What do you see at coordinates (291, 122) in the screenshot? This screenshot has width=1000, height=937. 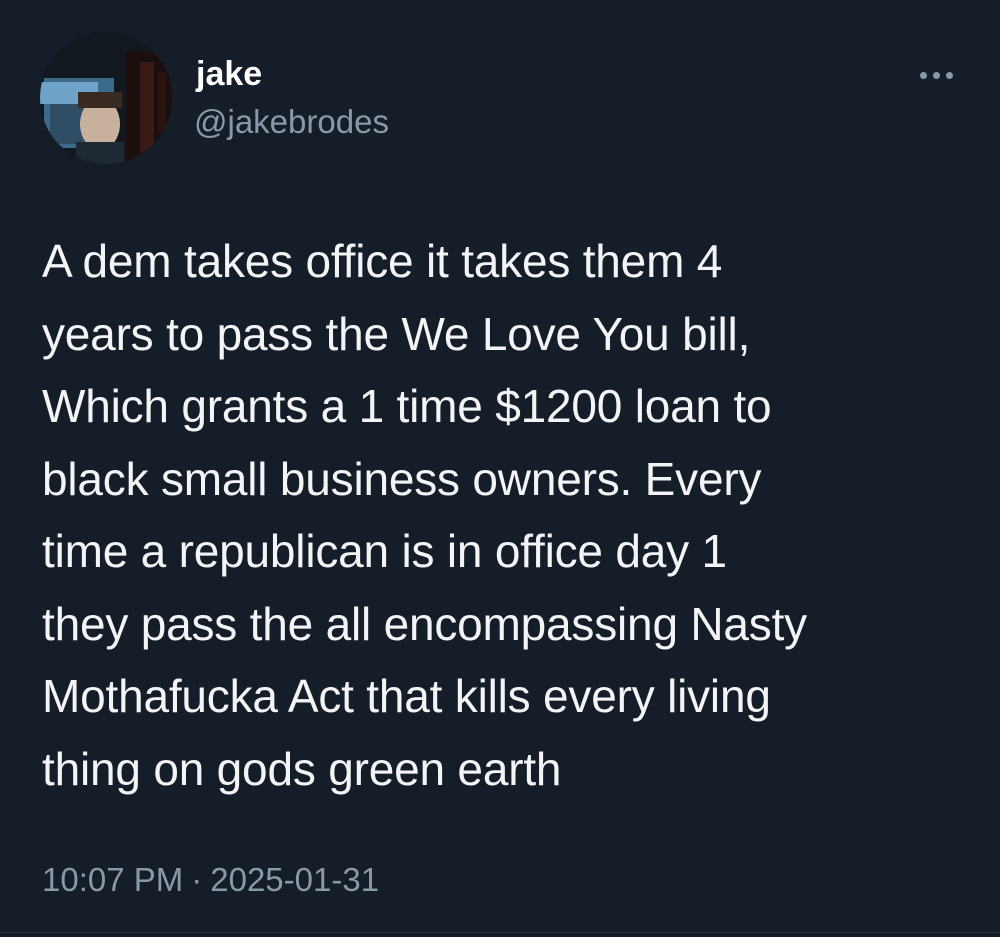 I see `user-handle: @jakebrodes` at bounding box center [291, 122].